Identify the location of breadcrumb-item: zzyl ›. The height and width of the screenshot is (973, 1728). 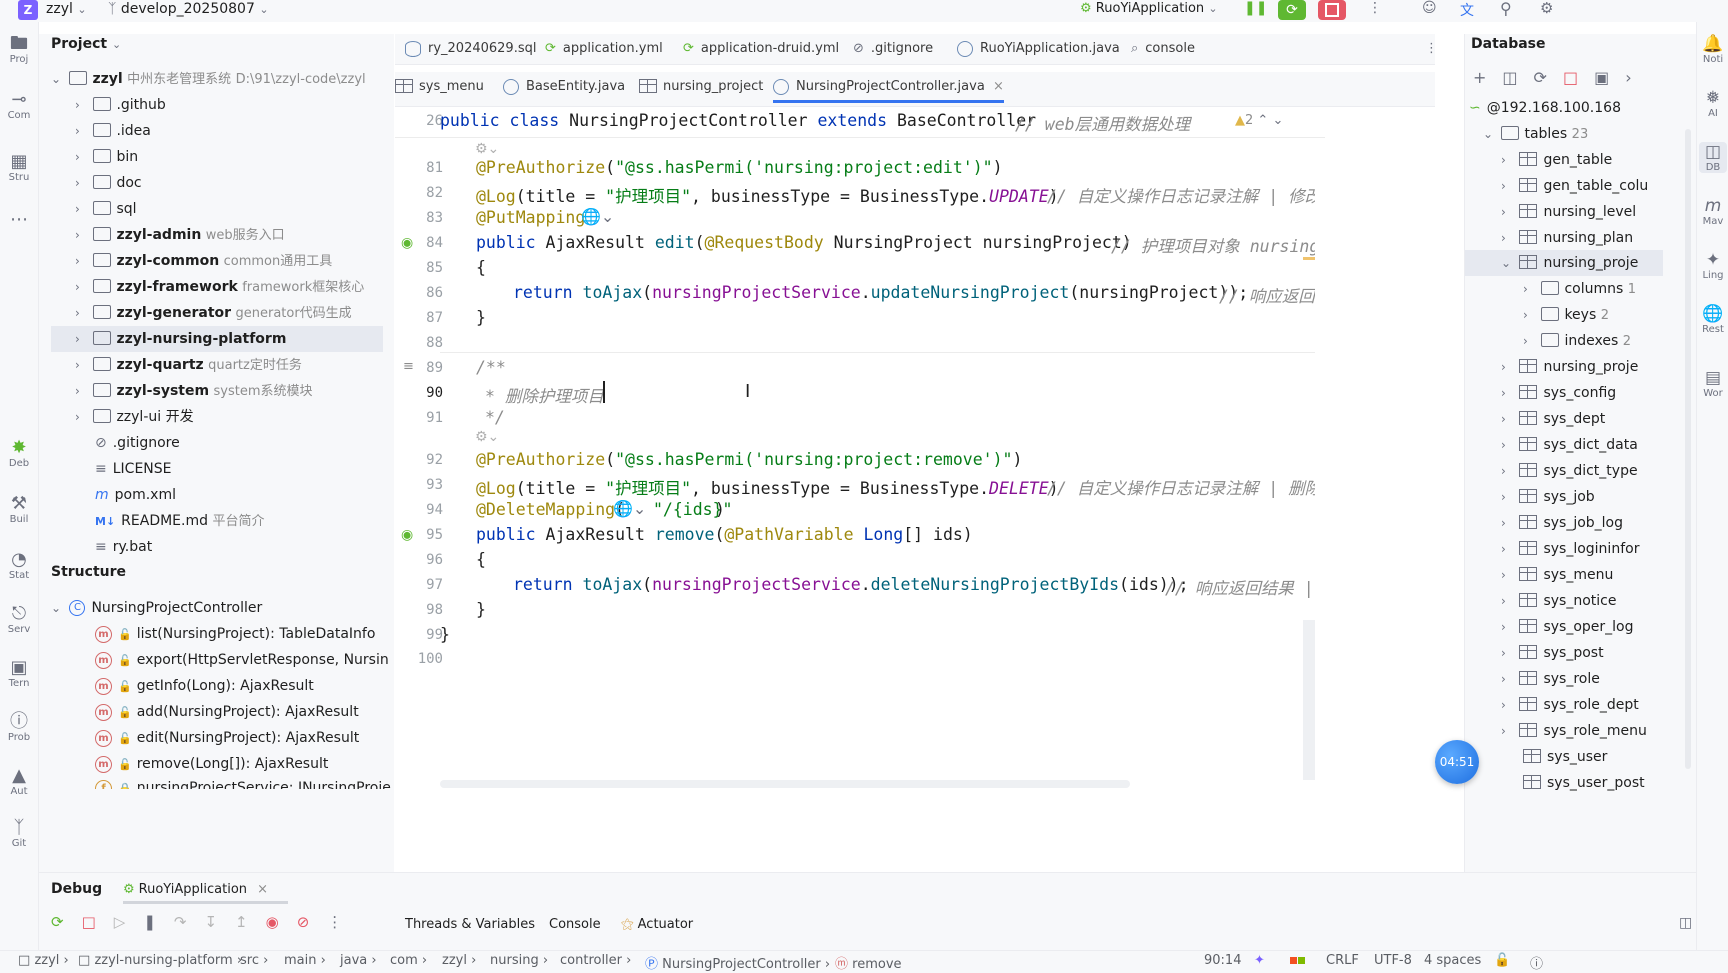
(459, 960).